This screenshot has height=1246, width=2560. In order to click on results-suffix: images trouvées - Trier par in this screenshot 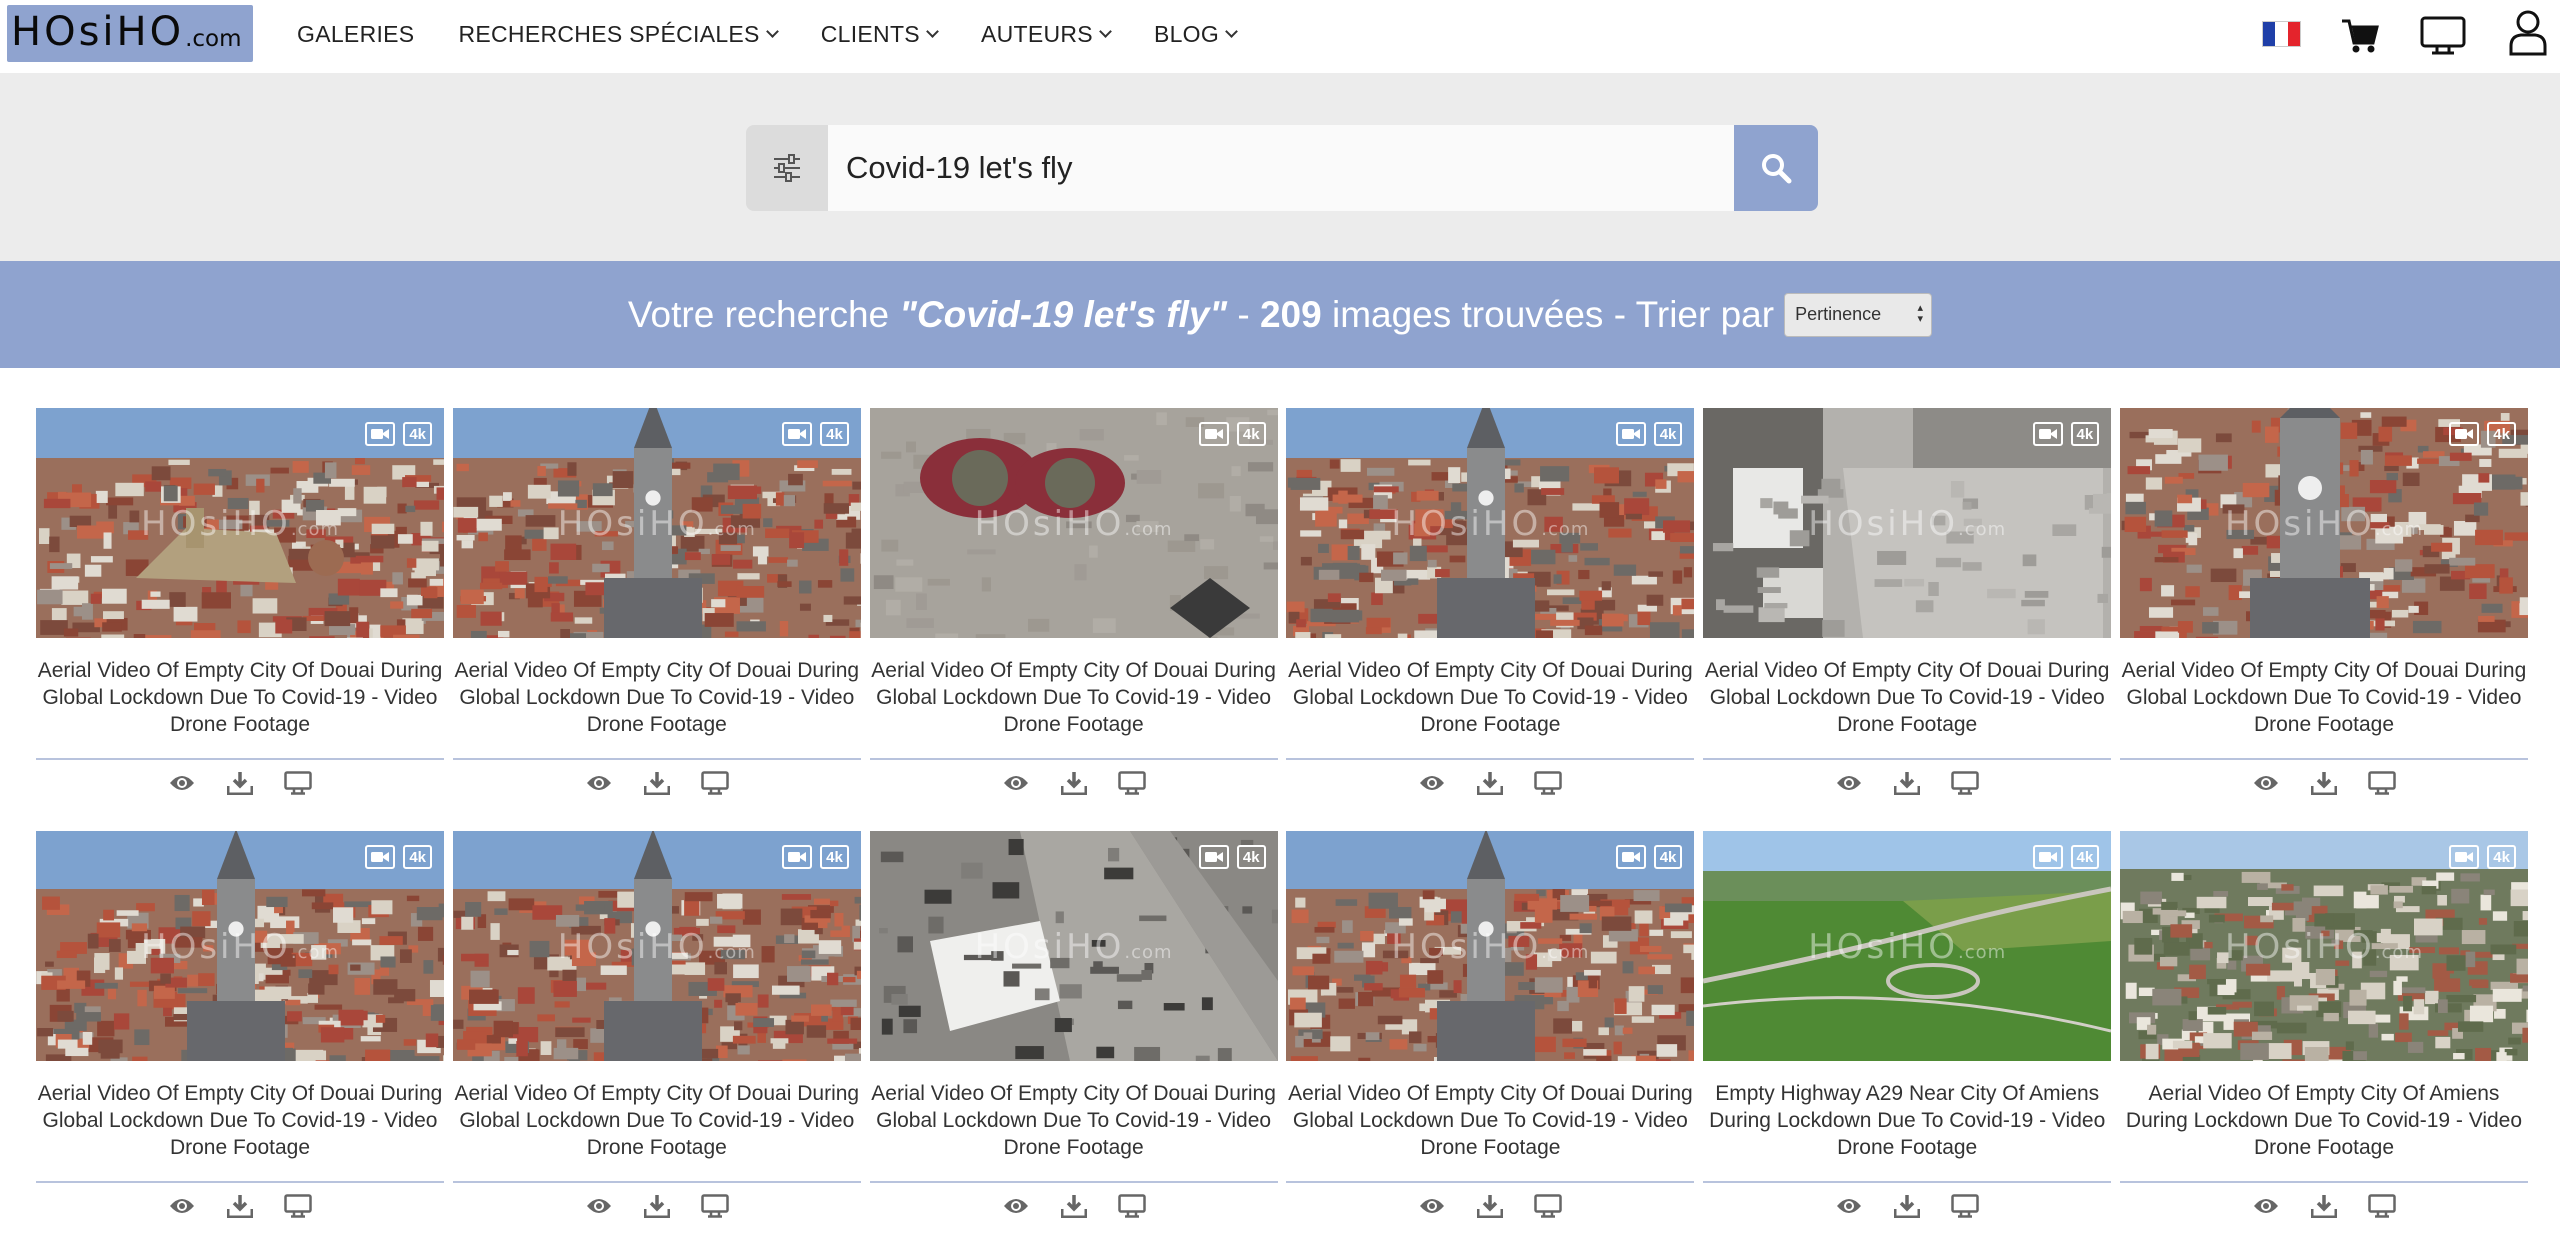, I will do `click(1548, 314)`.